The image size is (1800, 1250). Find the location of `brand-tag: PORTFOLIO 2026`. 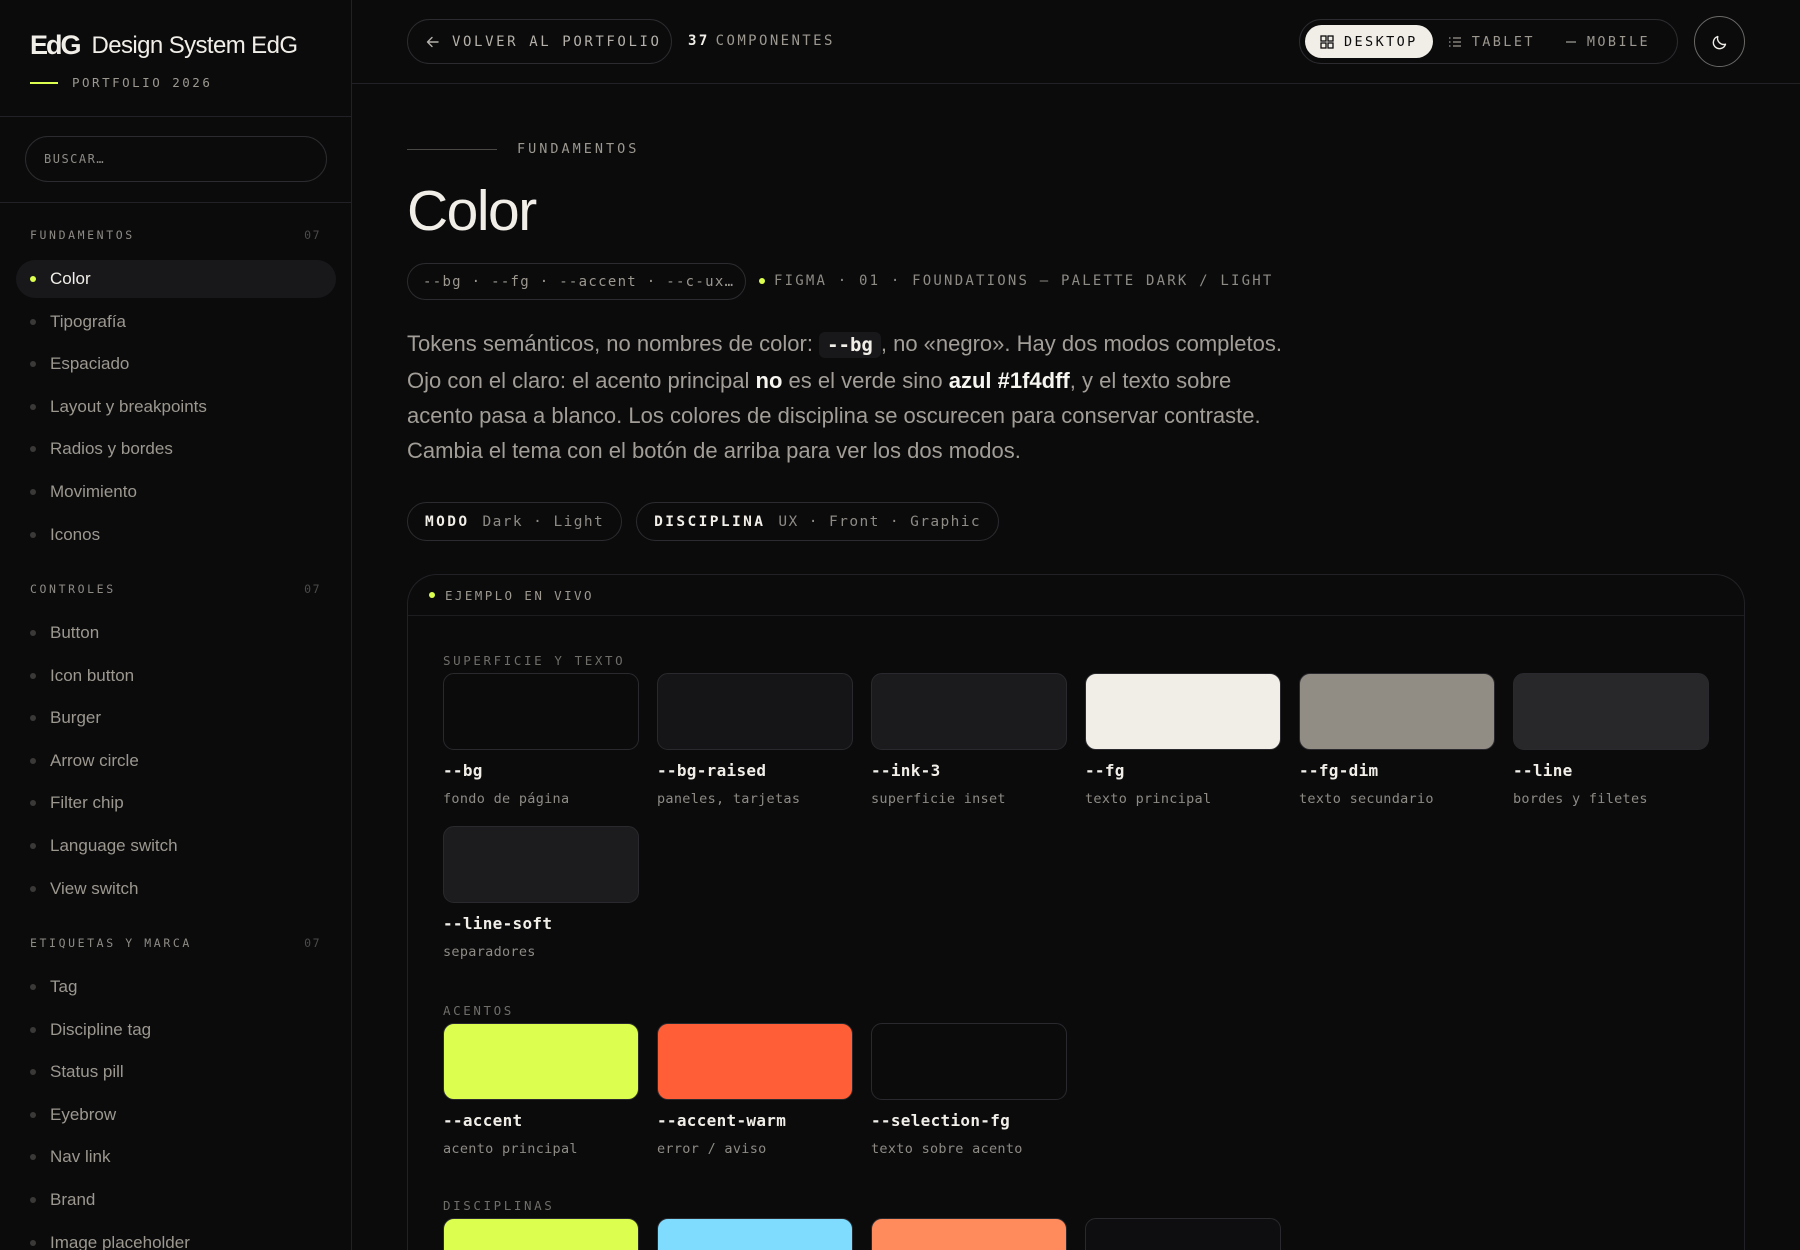

brand-tag: PORTFOLIO 2026 is located at coordinates (142, 82).